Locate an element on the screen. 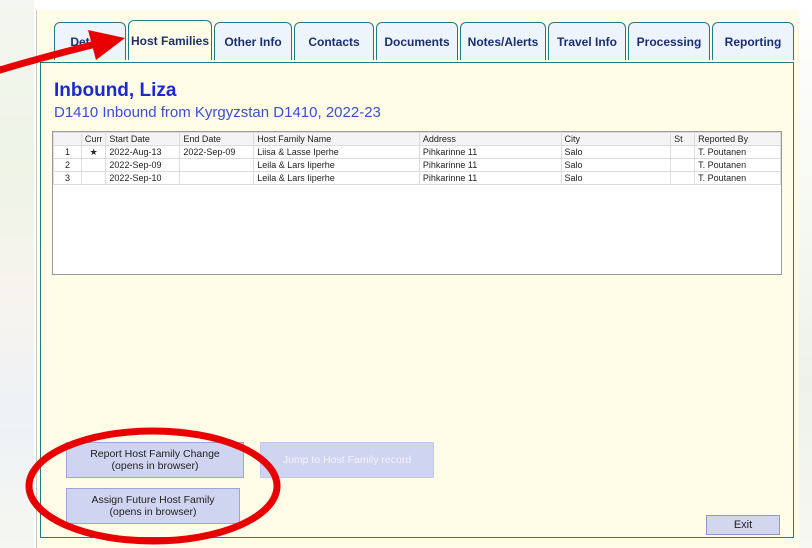 This screenshot has height=548, width=812. col-header-end-date: End Date is located at coordinates (217, 139).